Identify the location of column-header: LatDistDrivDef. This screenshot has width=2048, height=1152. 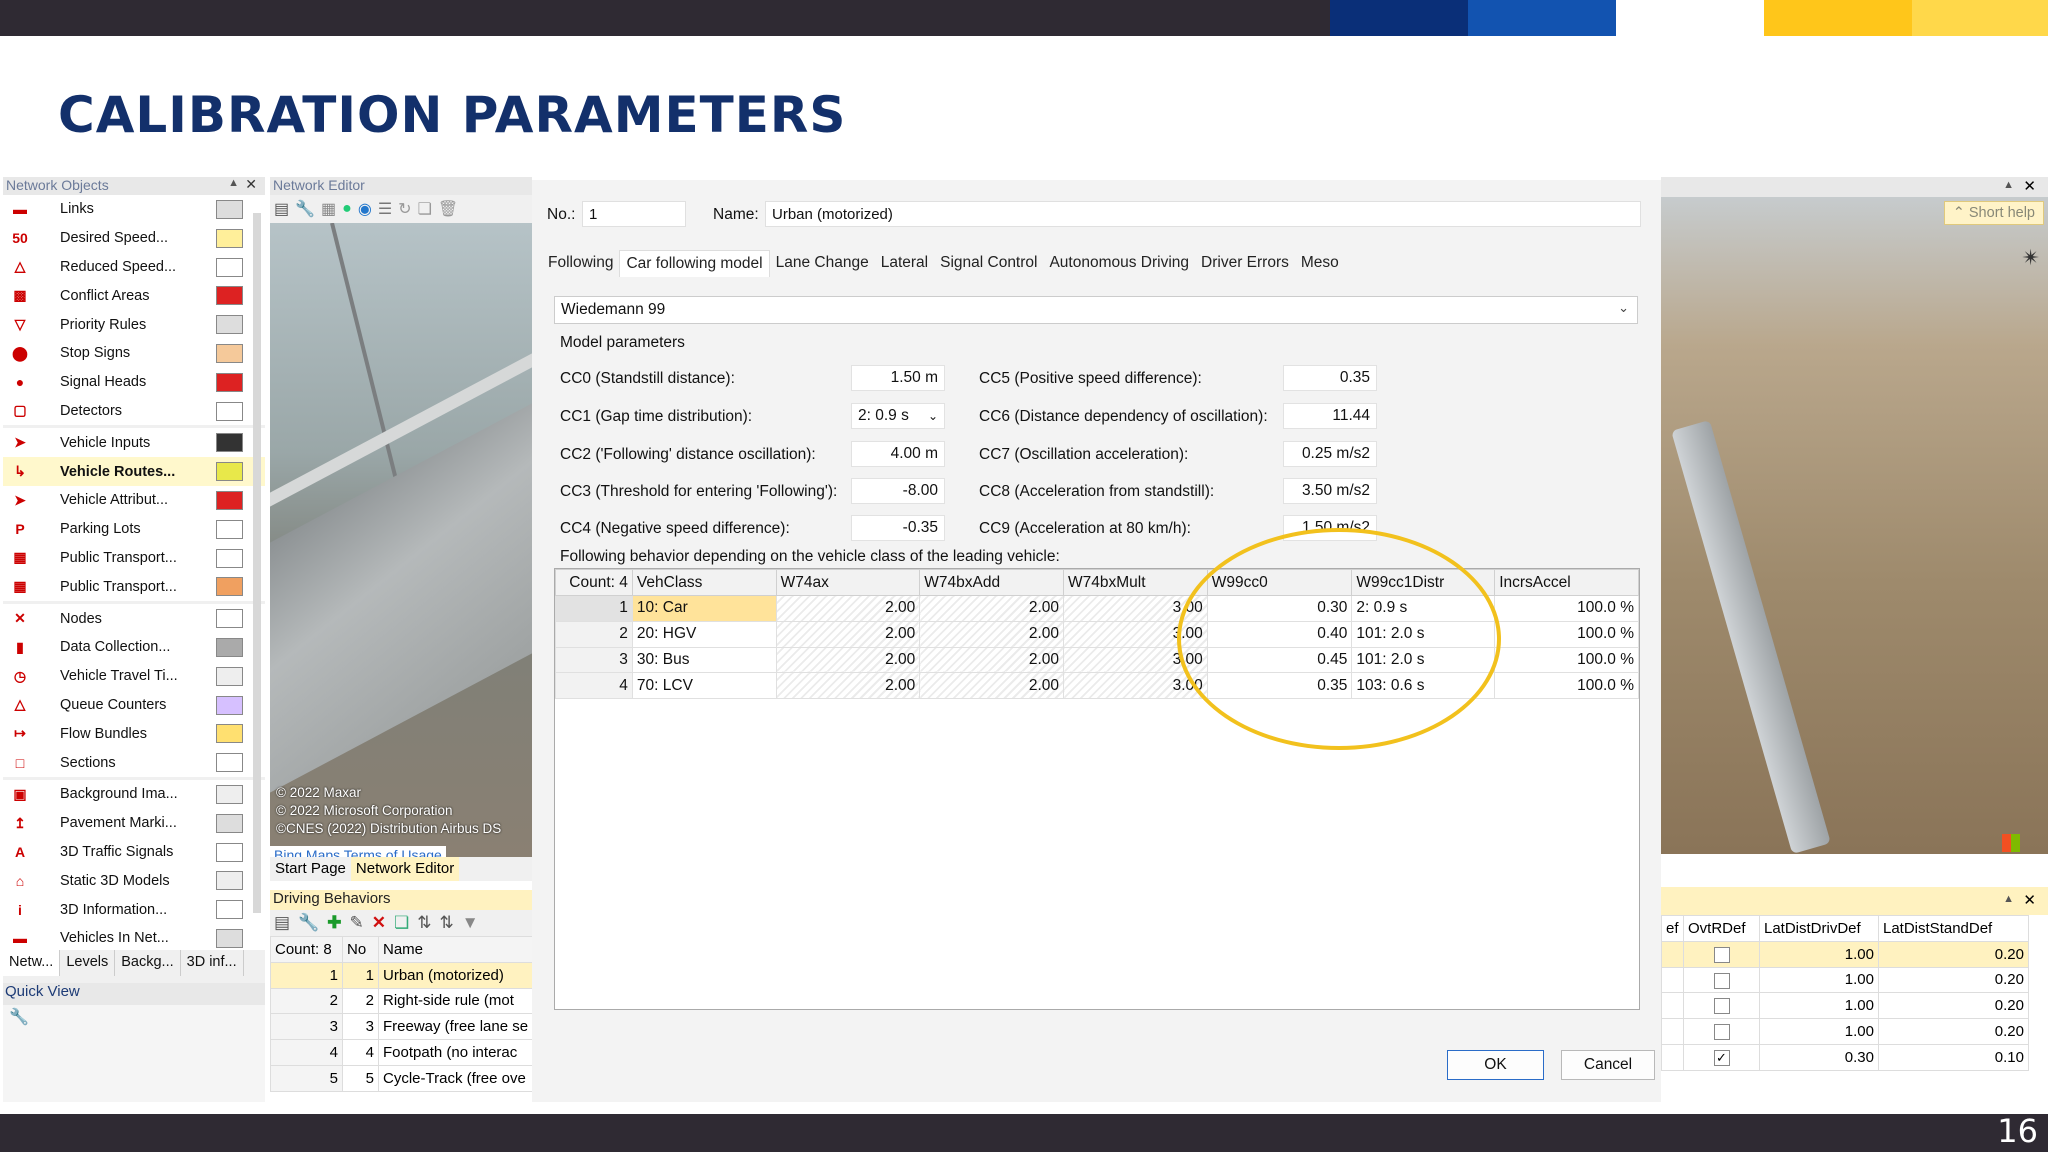
(1819, 928).